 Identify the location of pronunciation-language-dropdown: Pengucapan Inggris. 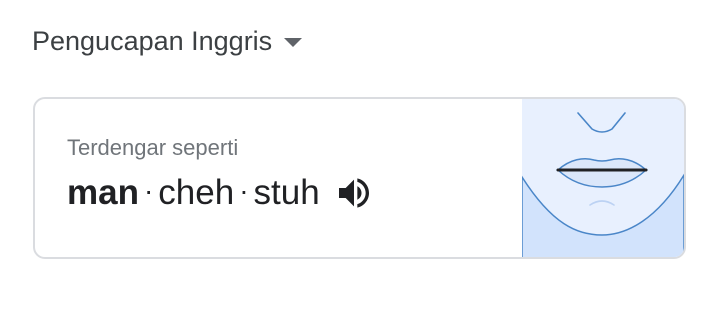
(167, 41).